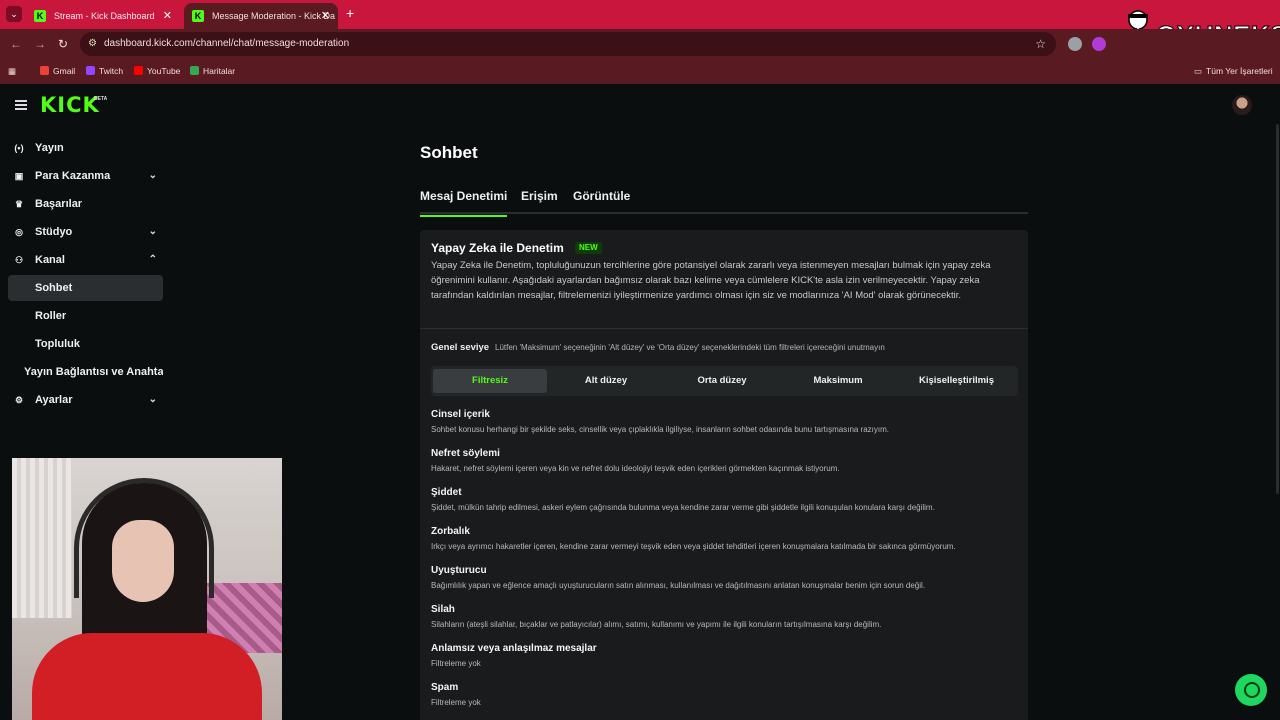  I want to click on sidebar-item-label: Kanal, so click(50, 260).